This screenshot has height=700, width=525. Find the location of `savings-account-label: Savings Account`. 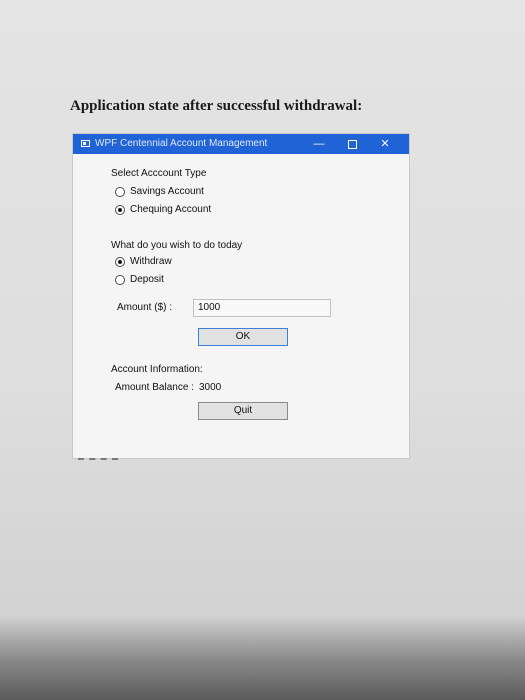

savings-account-label: Savings Account is located at coordinates (167, 191).